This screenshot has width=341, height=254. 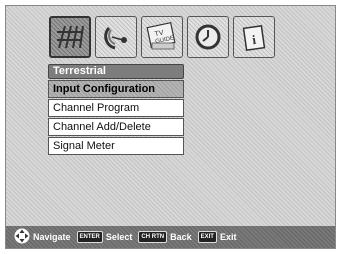 I want to click on antenna-icon, so click(x=70, y=37).